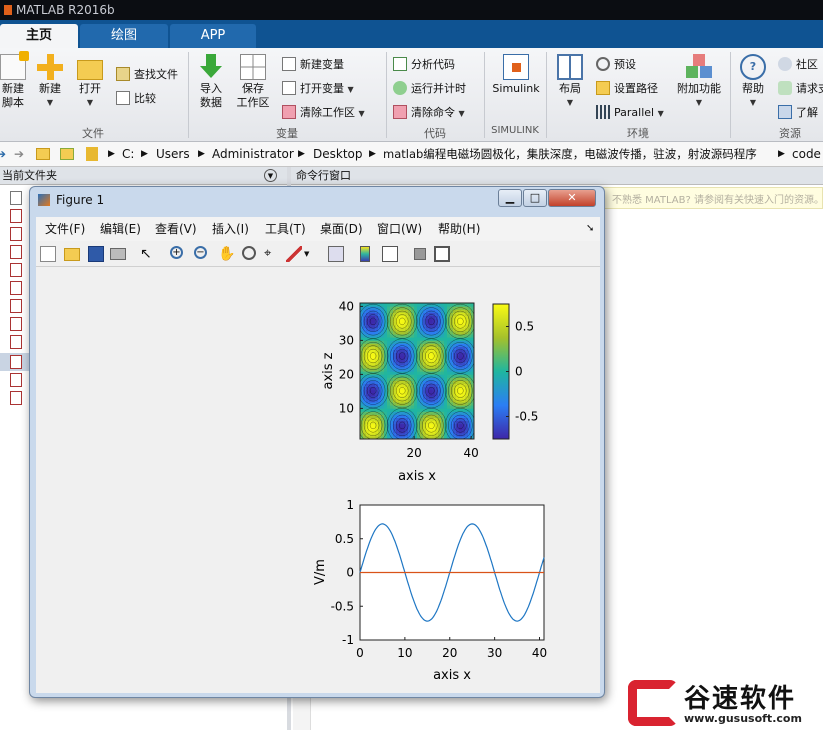 The height and width of the screenshot is (730, 823). I want to click on open-file-icon, so click(72, 254).